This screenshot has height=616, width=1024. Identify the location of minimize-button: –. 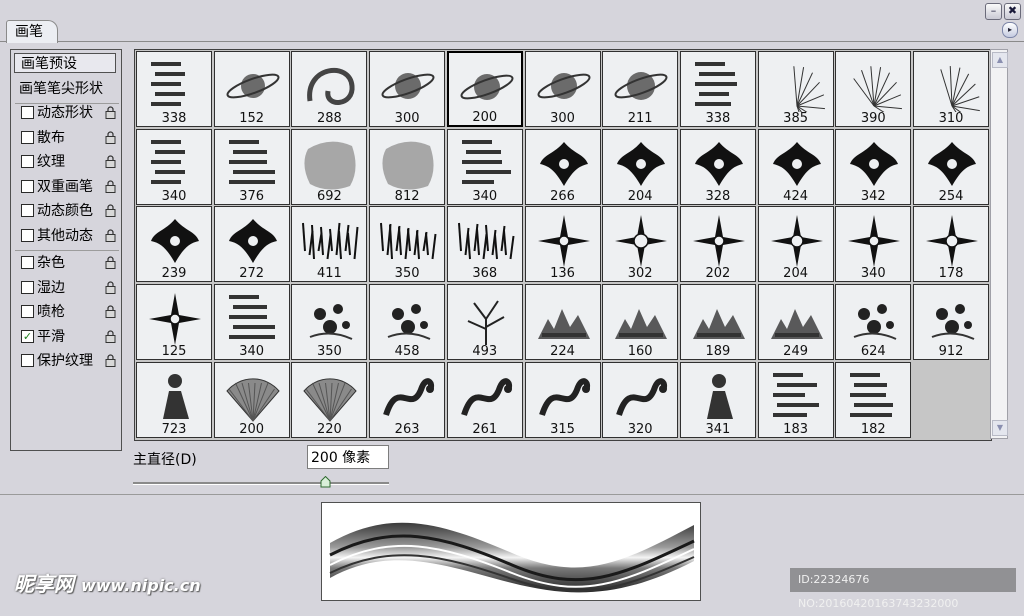
(993, 11).